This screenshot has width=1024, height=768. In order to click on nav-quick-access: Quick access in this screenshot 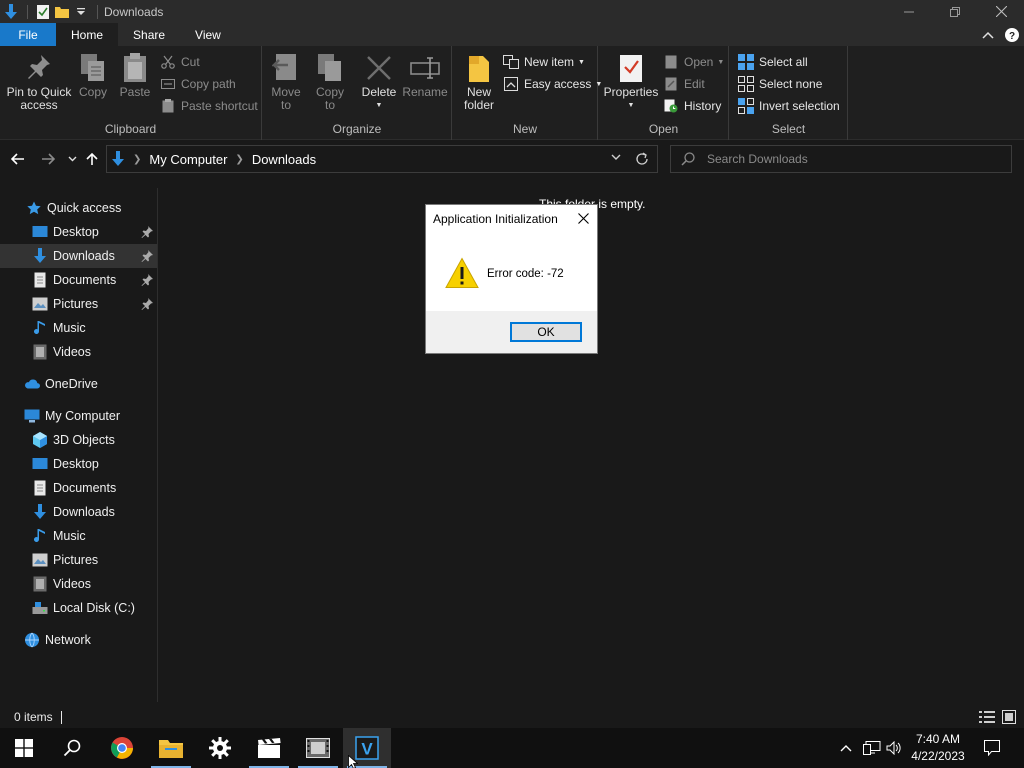, I will do `click(78, 208)`.